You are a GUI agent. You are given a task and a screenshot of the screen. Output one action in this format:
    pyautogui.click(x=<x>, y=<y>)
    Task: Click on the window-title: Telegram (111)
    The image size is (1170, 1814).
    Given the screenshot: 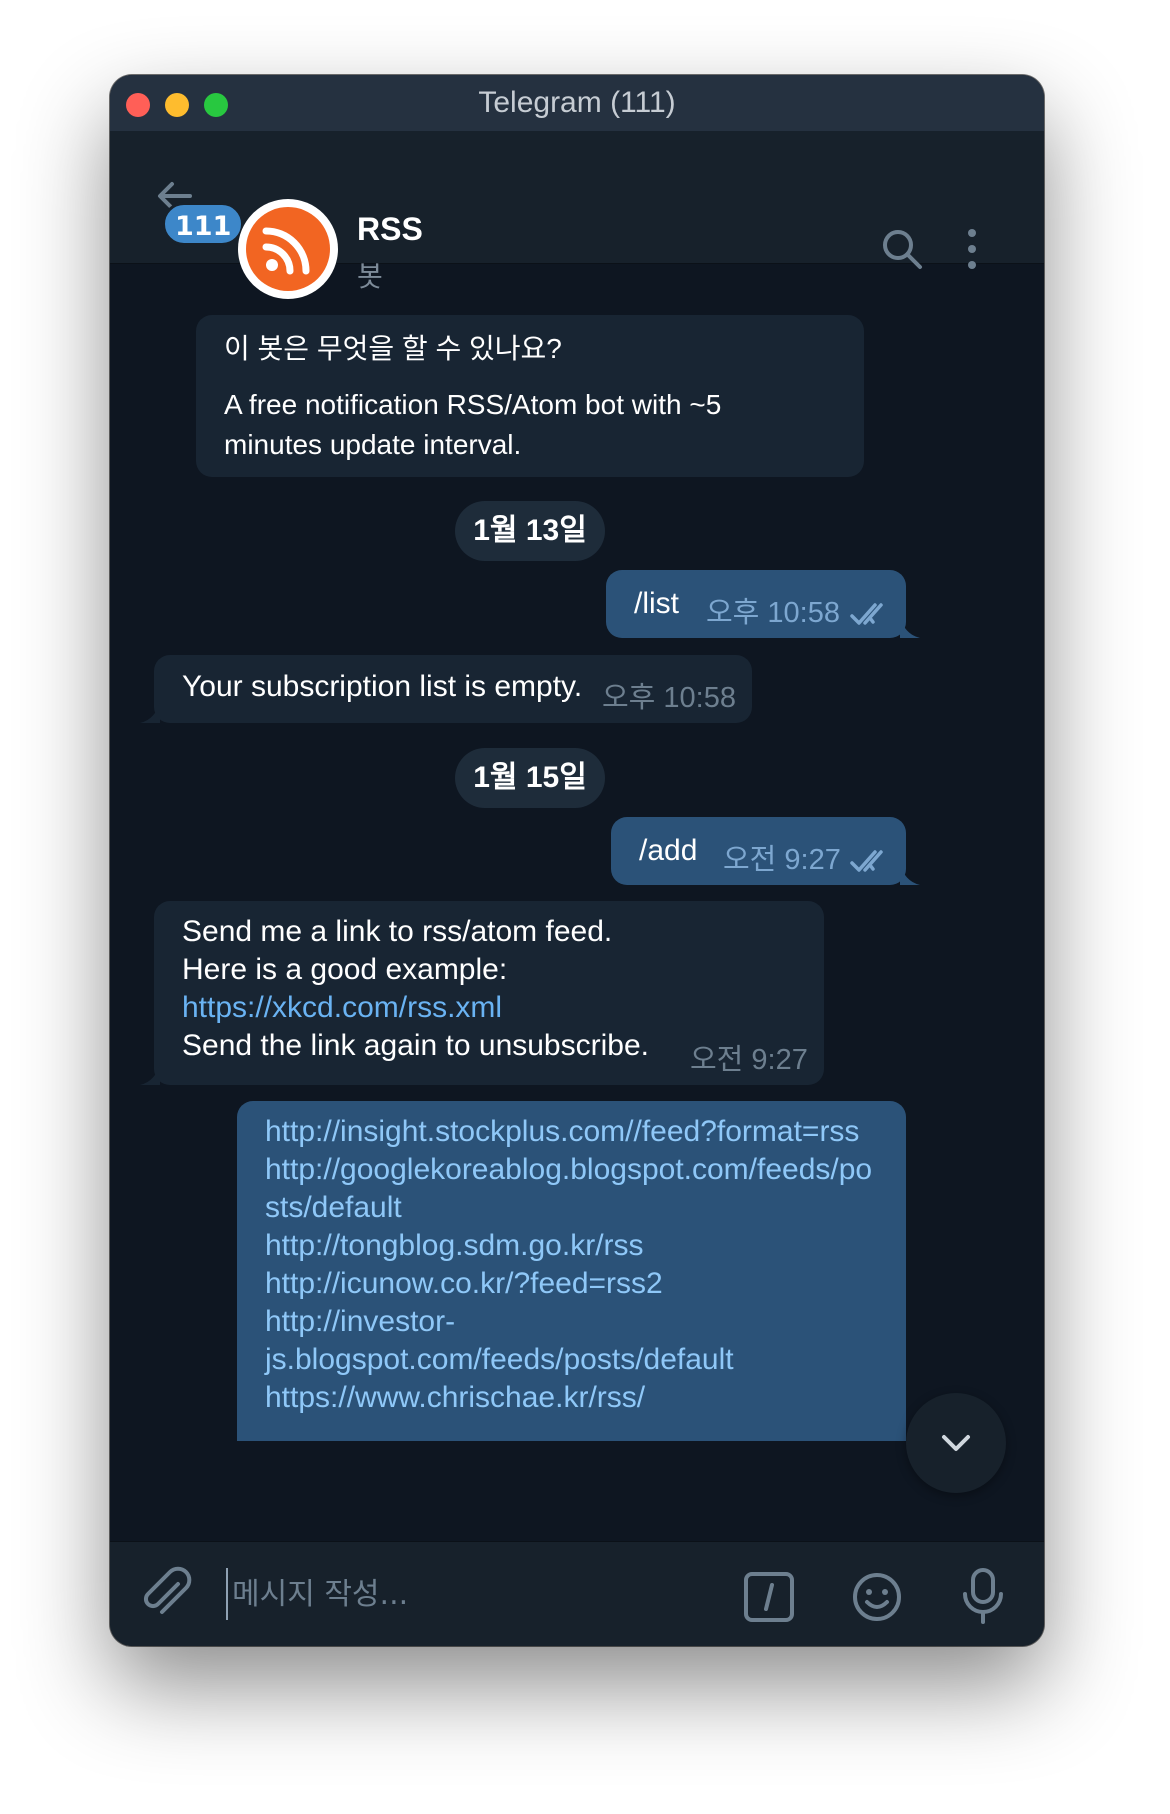 What is the action you would take?
    pyautogui.click(x=577, y=102)
    